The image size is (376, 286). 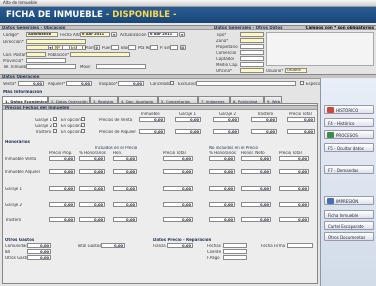 I want to click on tab-datos-operacion: 2. Datos Operación, so click(x=69, y=99).